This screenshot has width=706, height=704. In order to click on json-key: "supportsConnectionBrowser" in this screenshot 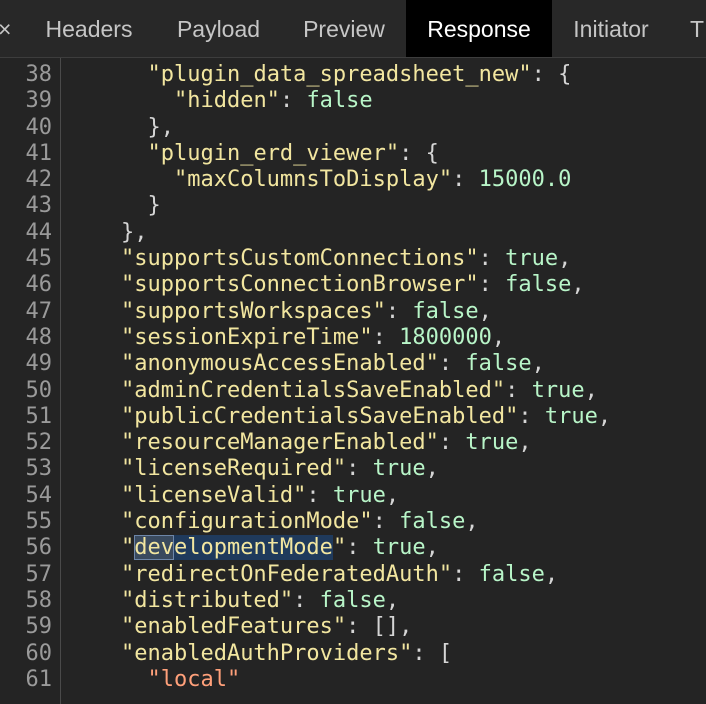, I will do `click(299, 285)`.